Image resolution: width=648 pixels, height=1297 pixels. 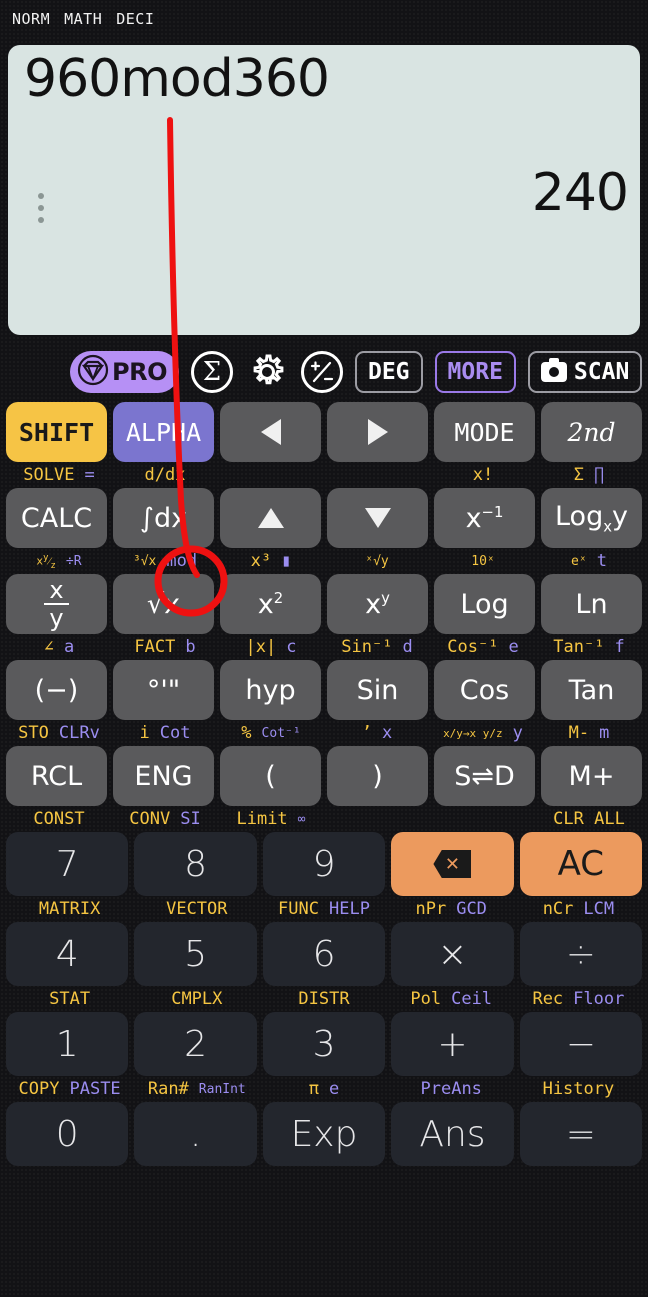 I want to click on scan-button: SCAN, so click(x=585, y=372).